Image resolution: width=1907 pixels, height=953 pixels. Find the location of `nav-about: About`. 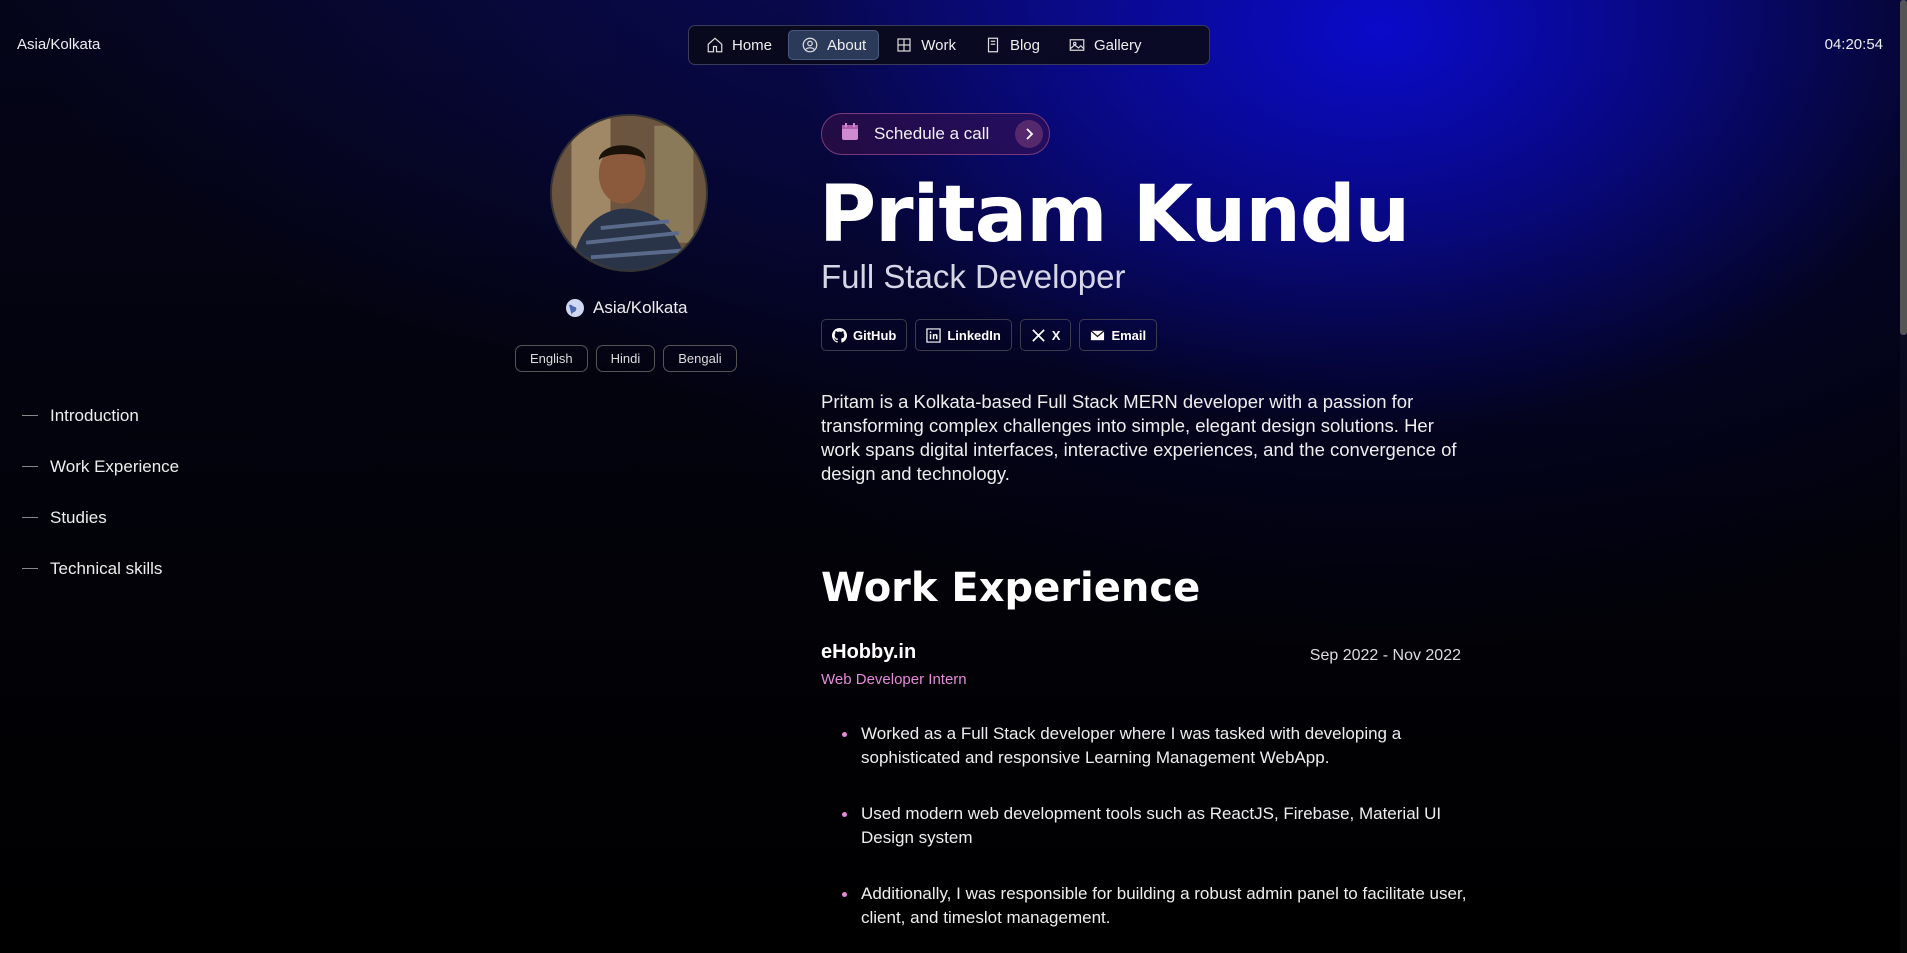

nav-about: About is located at coordinates (834, 45).